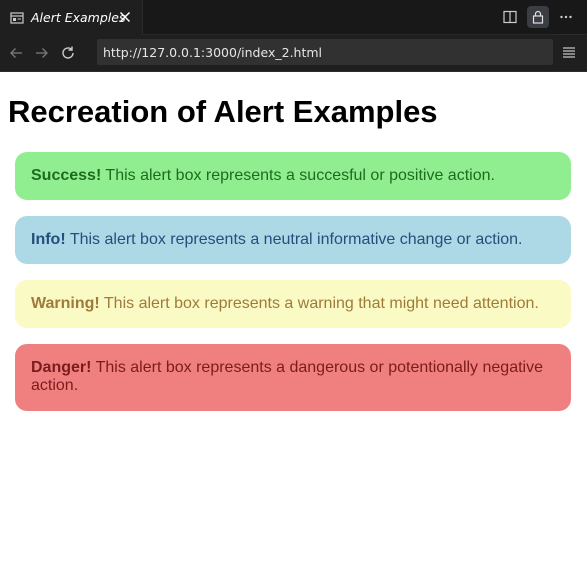 This screenshot has width=587, height=586. I want to click on alert-label: Success!, so click(66, 175).